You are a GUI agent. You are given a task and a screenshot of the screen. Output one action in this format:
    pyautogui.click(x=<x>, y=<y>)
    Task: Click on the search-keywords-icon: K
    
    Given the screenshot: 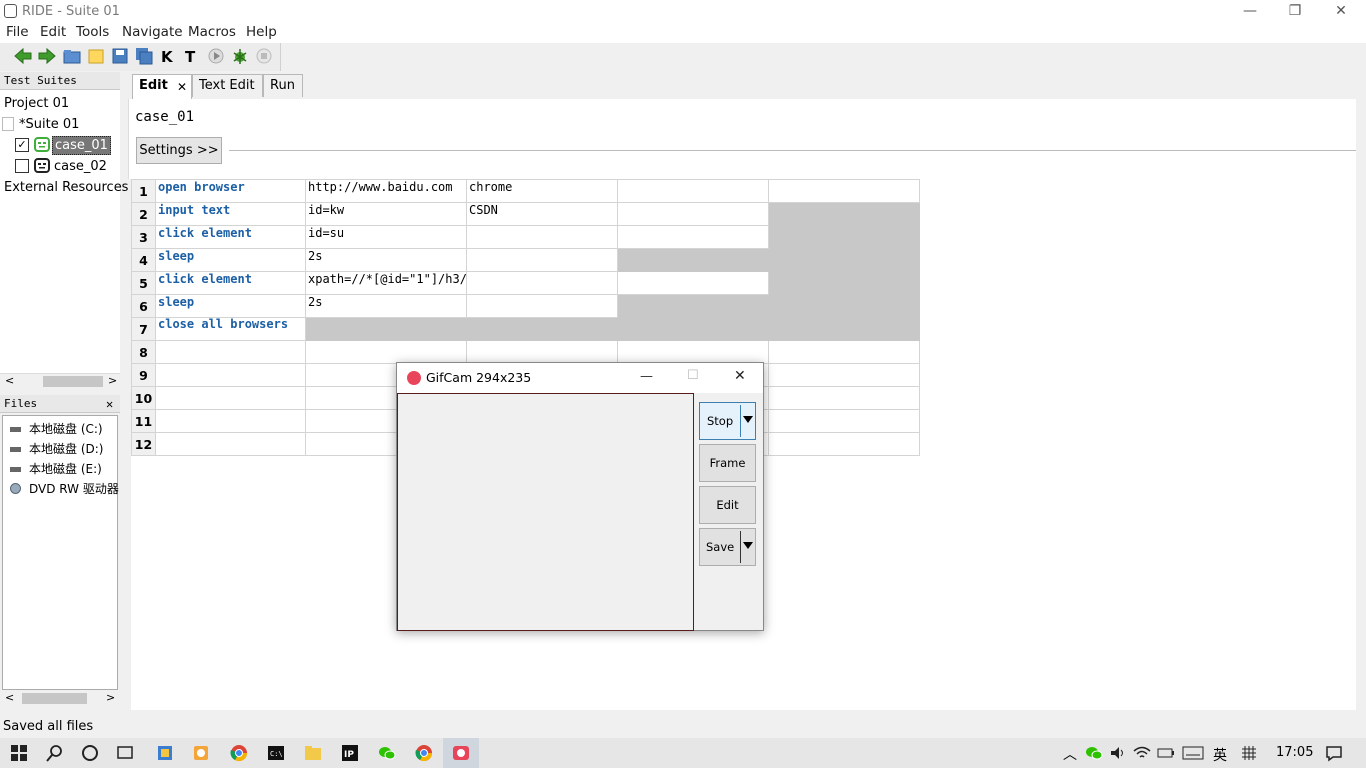 What is the action you would take?
    pyautogui.click(x=168, y=56)
    